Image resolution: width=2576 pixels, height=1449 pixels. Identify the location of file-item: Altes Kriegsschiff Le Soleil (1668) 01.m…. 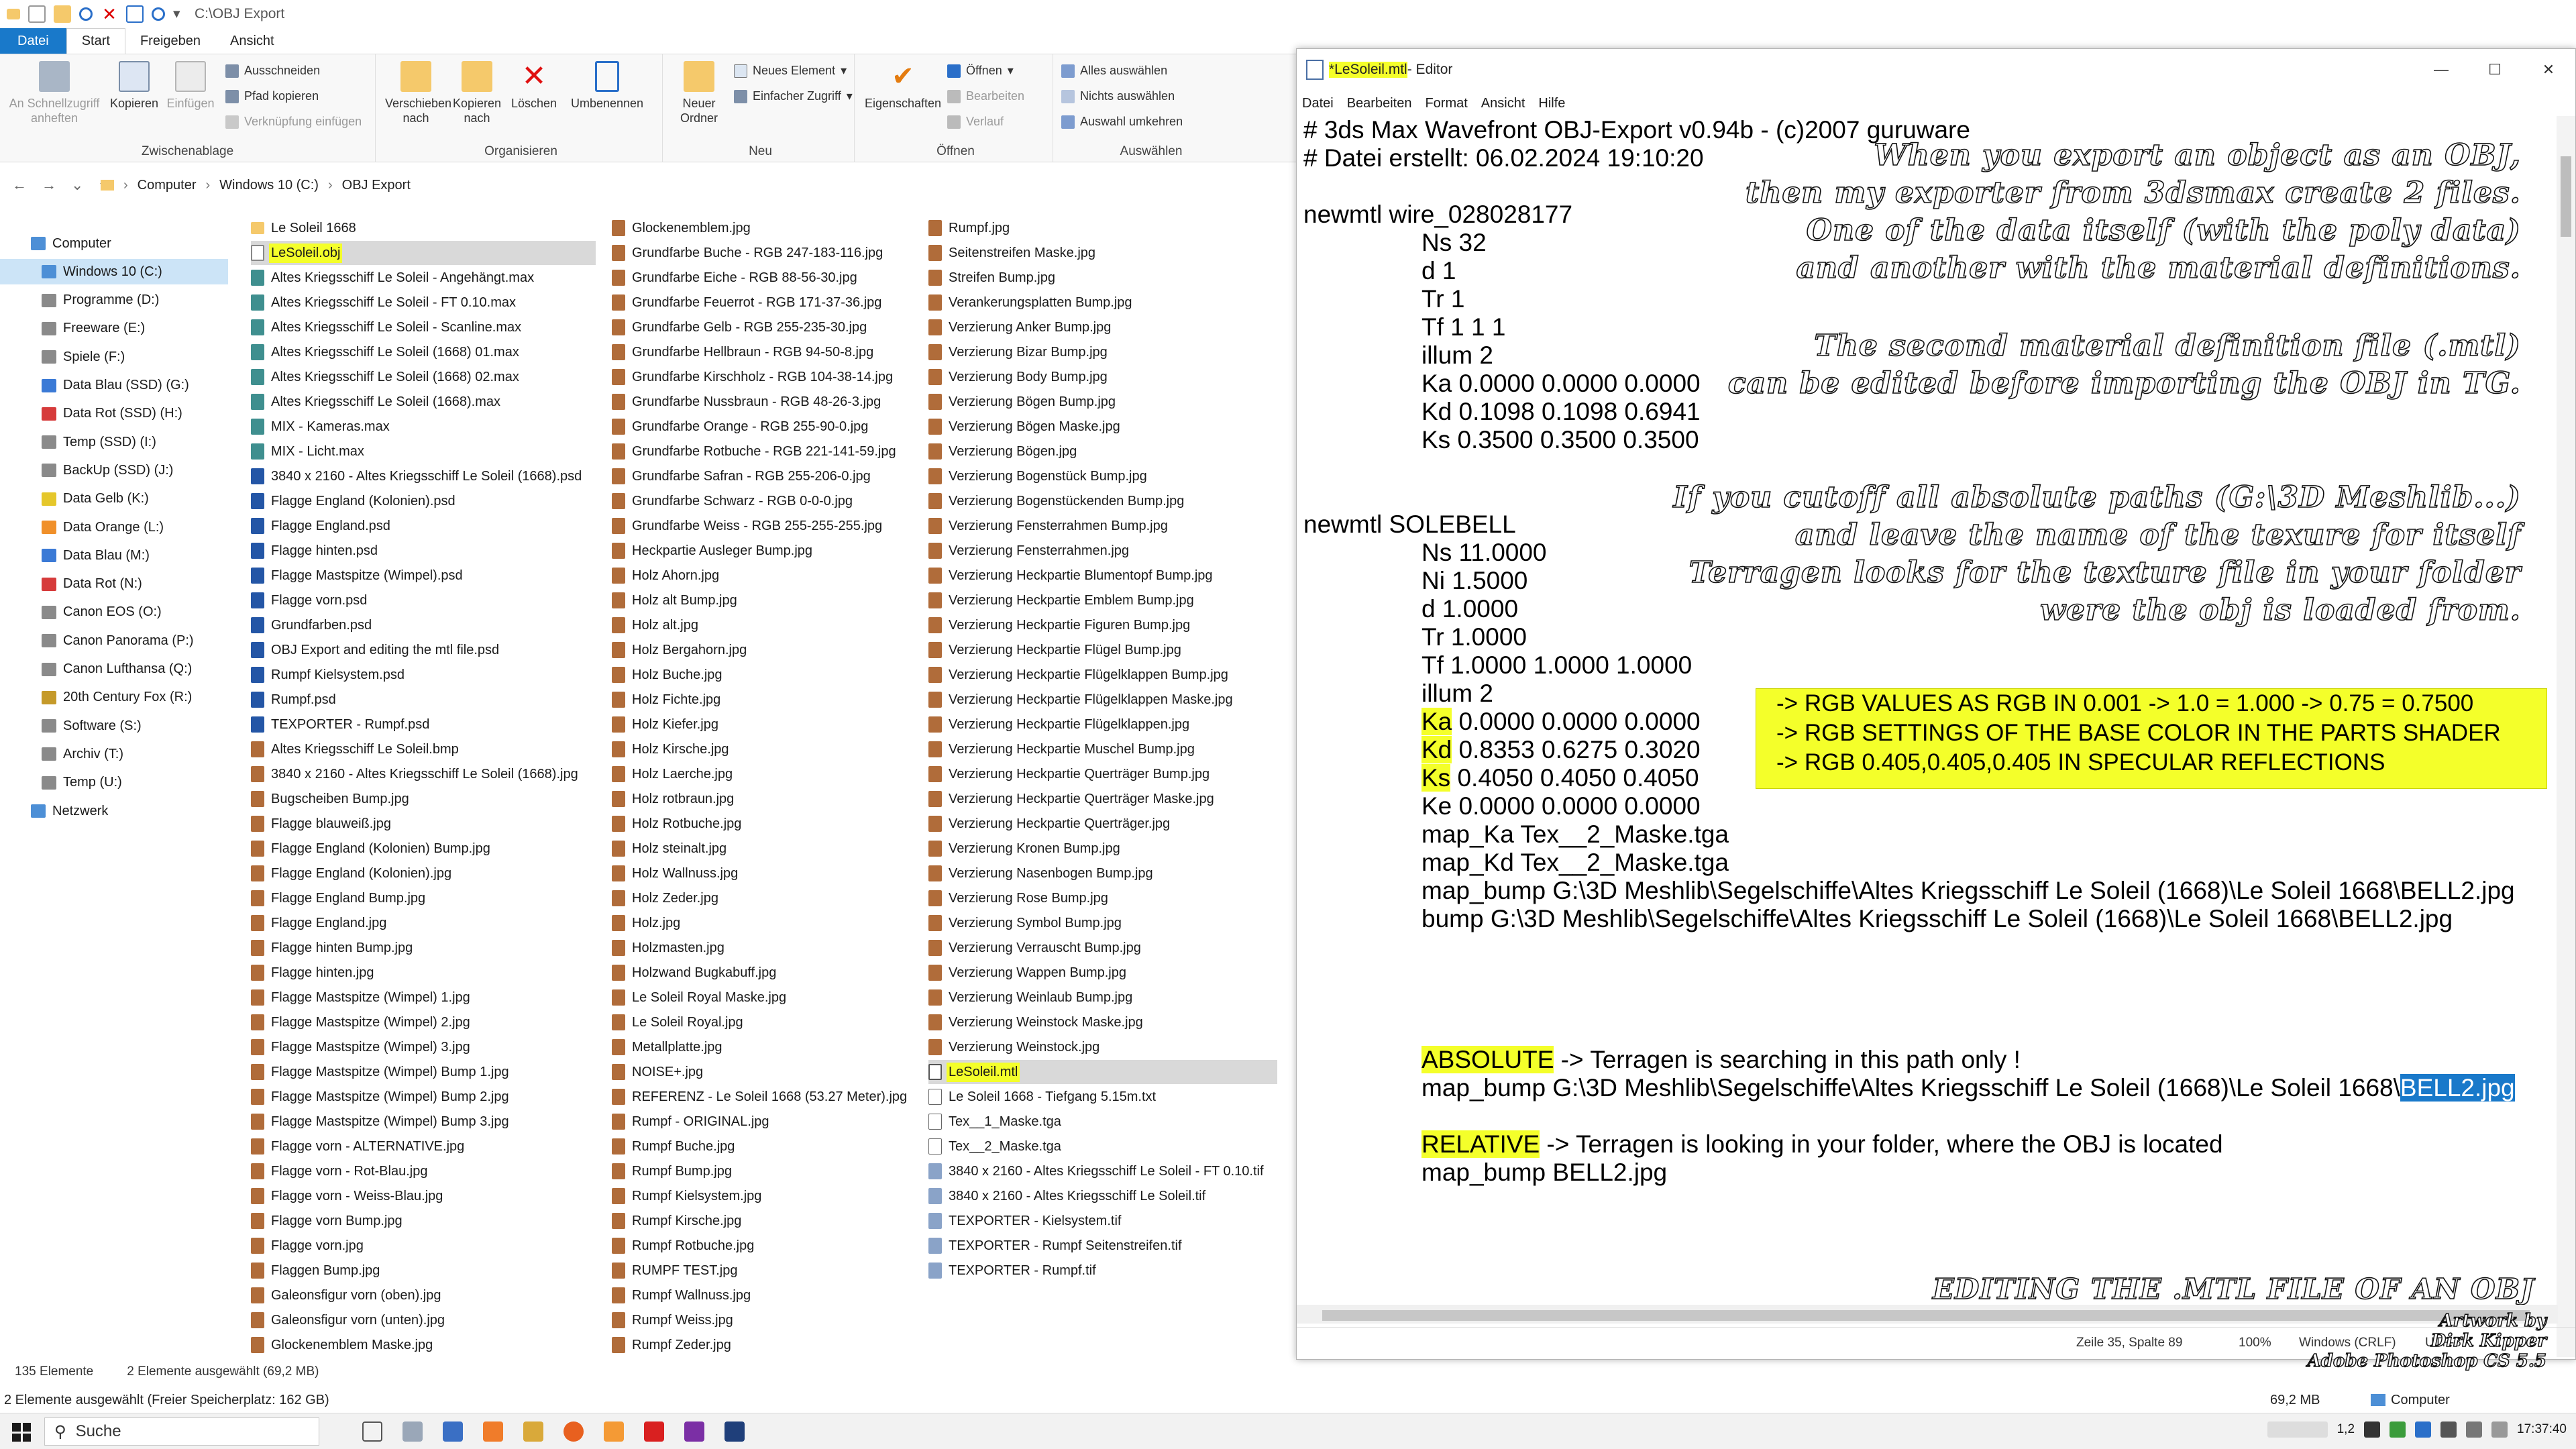
(423, 352).